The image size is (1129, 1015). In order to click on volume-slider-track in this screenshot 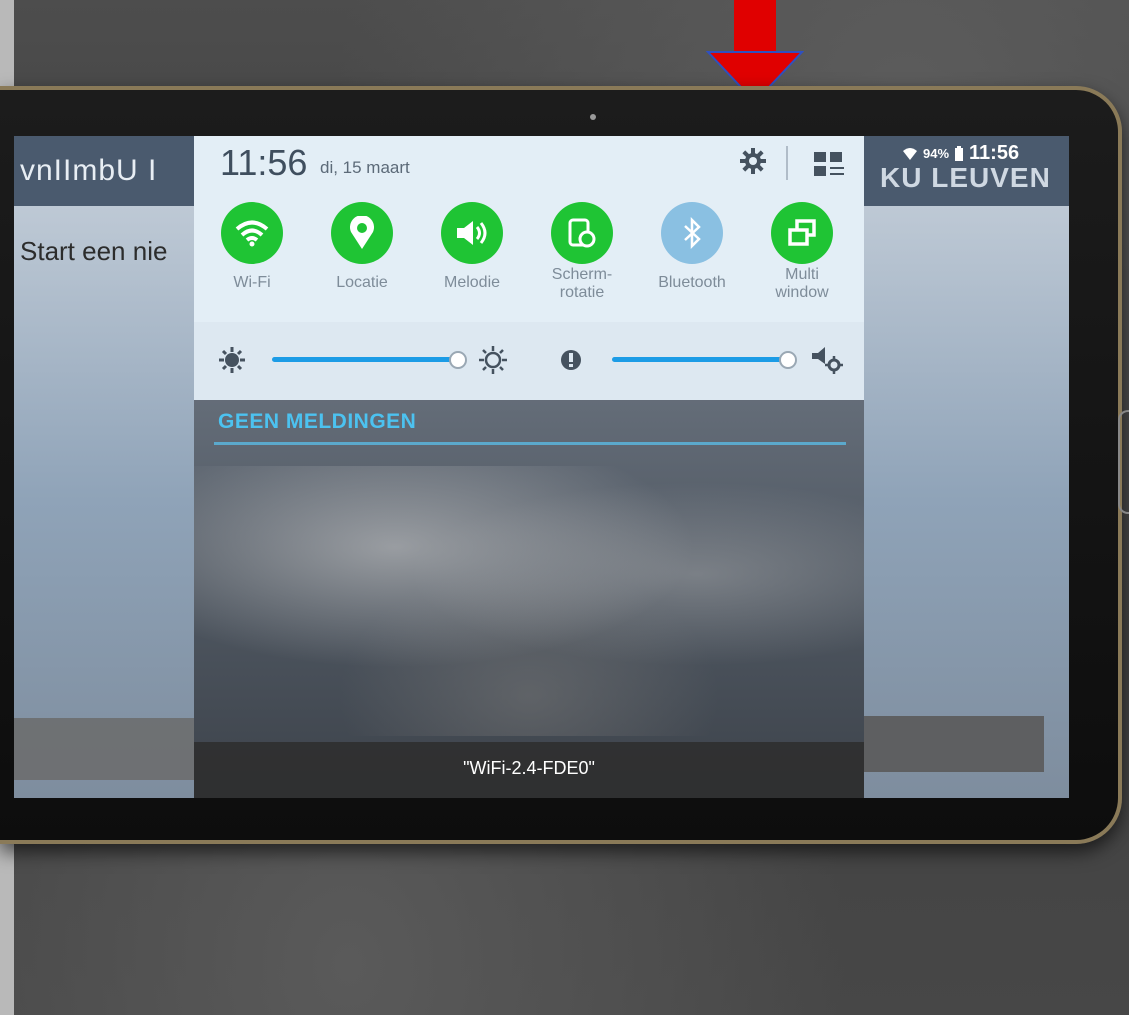, I will do `click(697, 359)`.